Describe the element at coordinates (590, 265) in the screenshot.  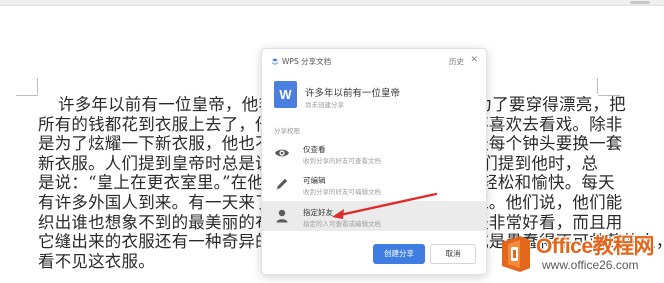
I see `watermark-url: www.office26.com` at that location.